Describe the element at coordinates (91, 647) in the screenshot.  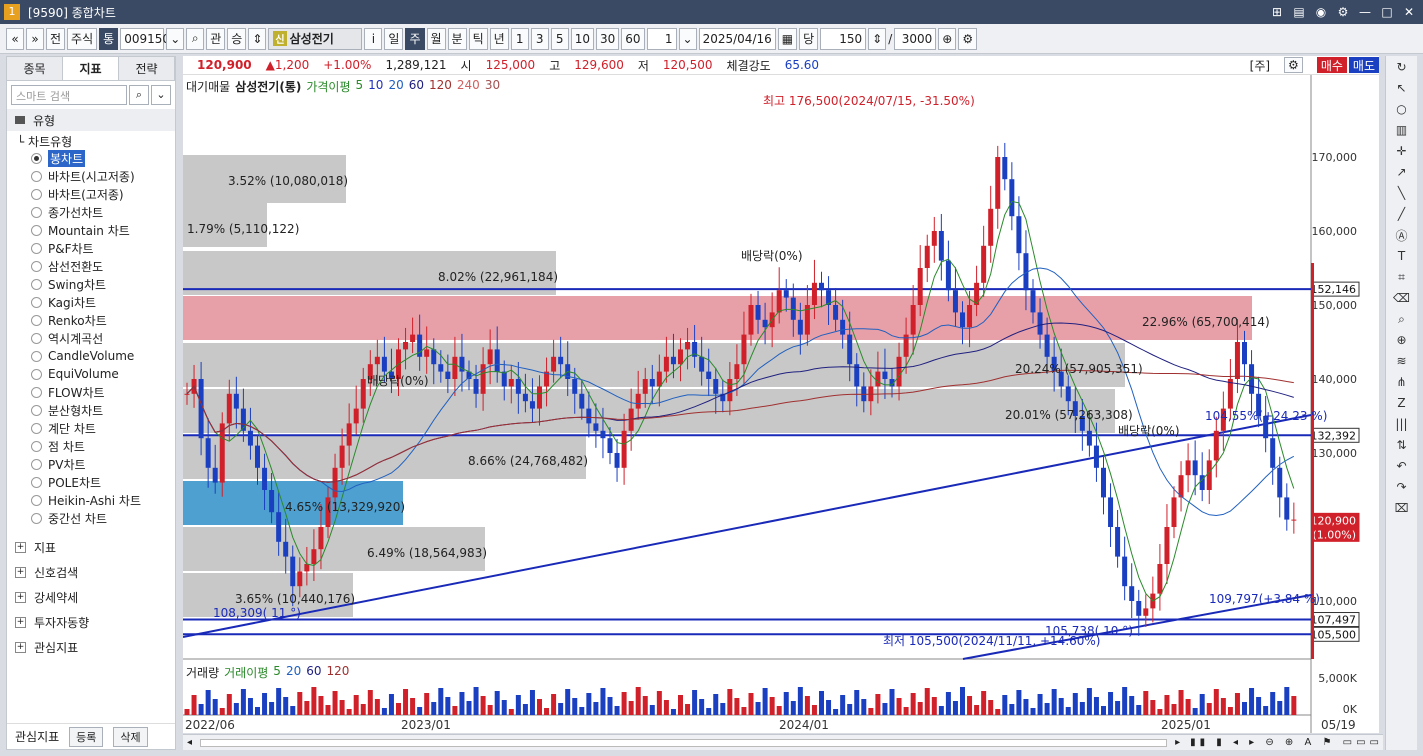
I see `indicator-group: + 관심지표` at that location.